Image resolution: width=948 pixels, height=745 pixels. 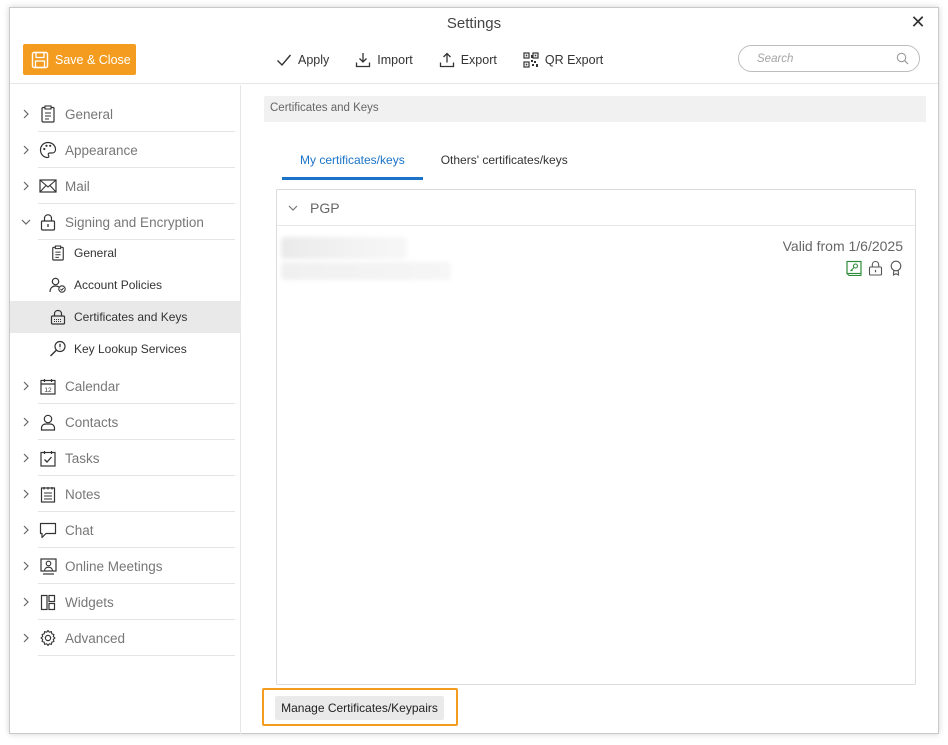 I want to click on sidebar-item-label: Online Meetings, so click(x=114, y=566).